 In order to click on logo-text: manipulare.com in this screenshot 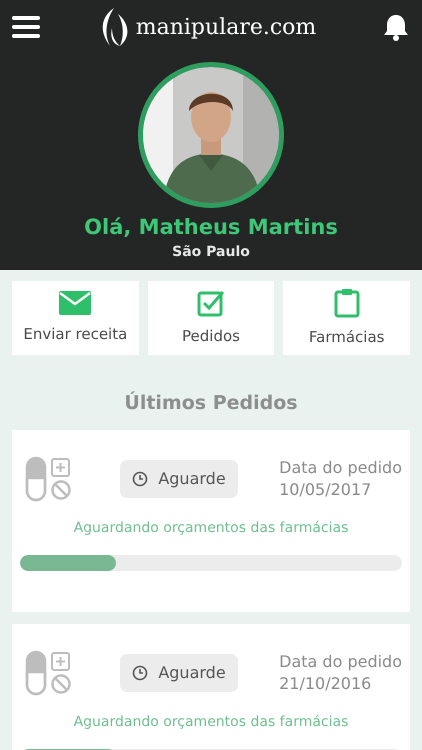, I will do `click(226, 28)`.